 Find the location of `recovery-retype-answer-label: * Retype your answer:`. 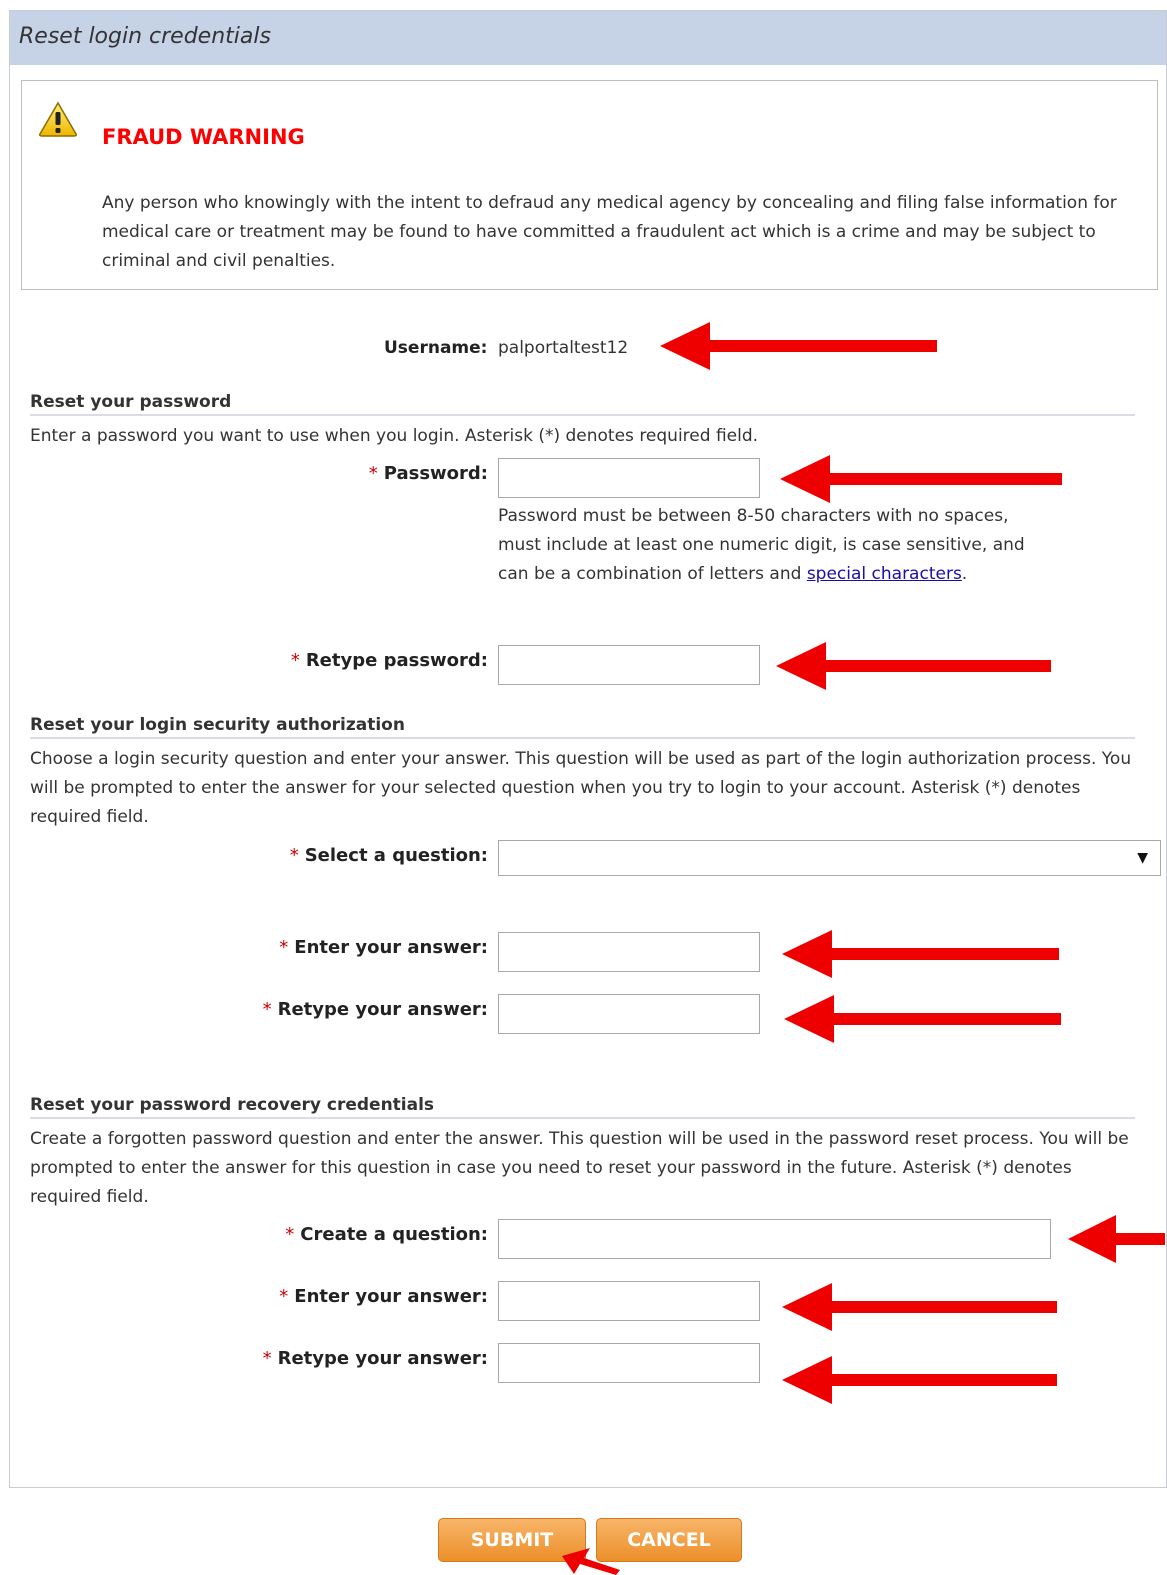

recovery-retype-answer-label: * Retype your answer: is located at coordinates (375, 1358).